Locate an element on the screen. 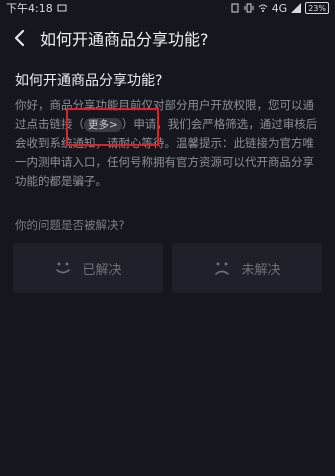 The width and height of the screenshot is (335, 476). wifi-icon is located at coordinates (263, 8).